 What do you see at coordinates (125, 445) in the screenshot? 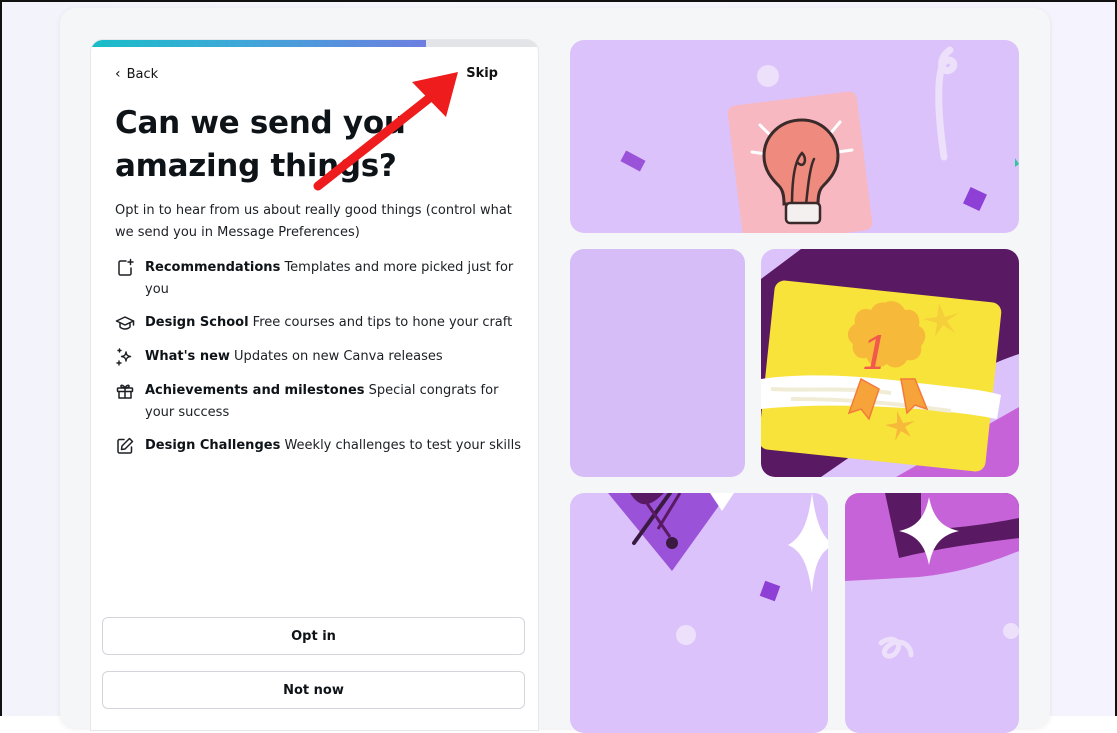
I see `pencil-edit-icon` at bounding box center [125, 445].